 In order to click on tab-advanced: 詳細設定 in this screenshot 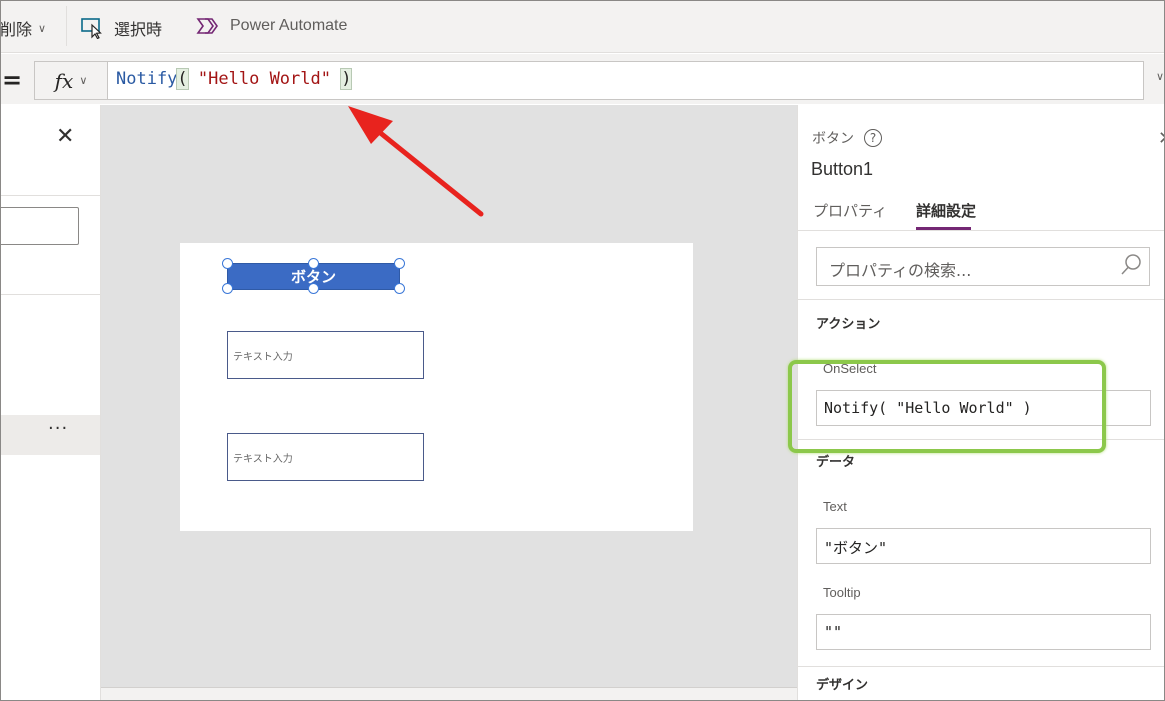, I will do `click(946, 210)`.